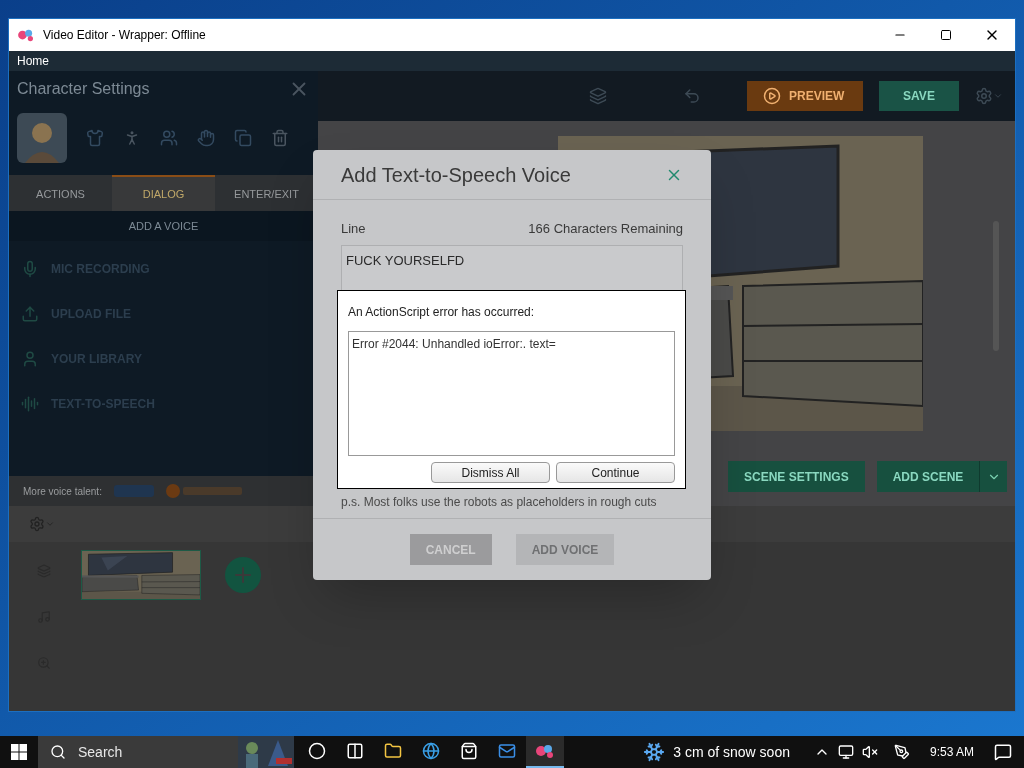 Image resolution: width=1024 pixels, height=768 pixels. What do you see at coordinates (317, 751) in the screenshot?
I see `circle-icon` at bounding box center [317, 751].